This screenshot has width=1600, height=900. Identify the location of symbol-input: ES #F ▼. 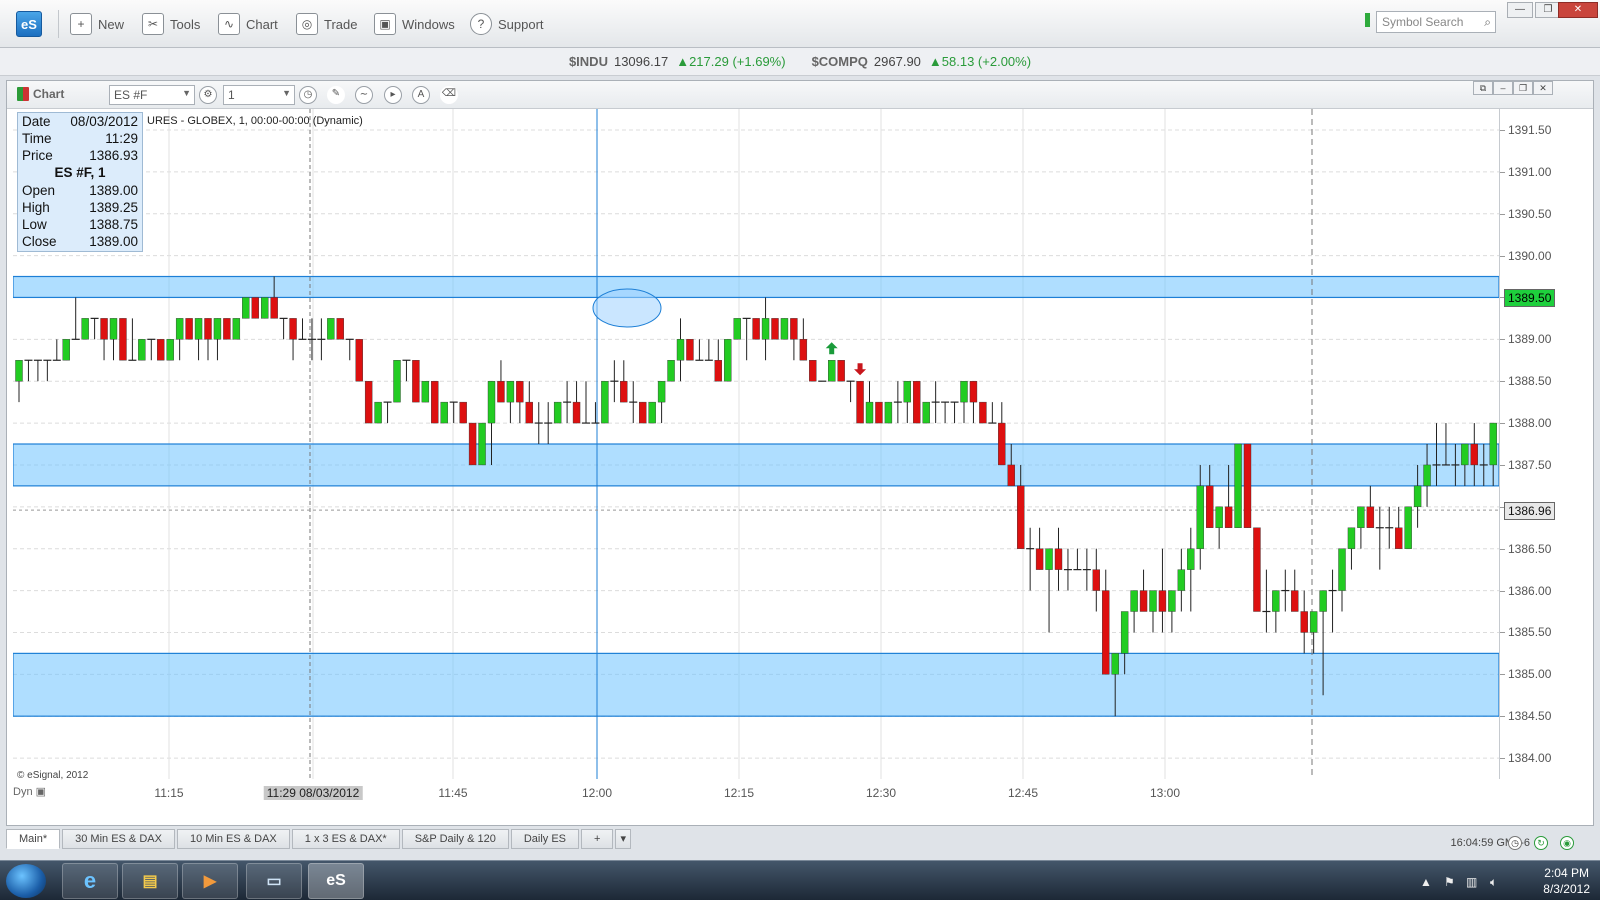
(152, 95).